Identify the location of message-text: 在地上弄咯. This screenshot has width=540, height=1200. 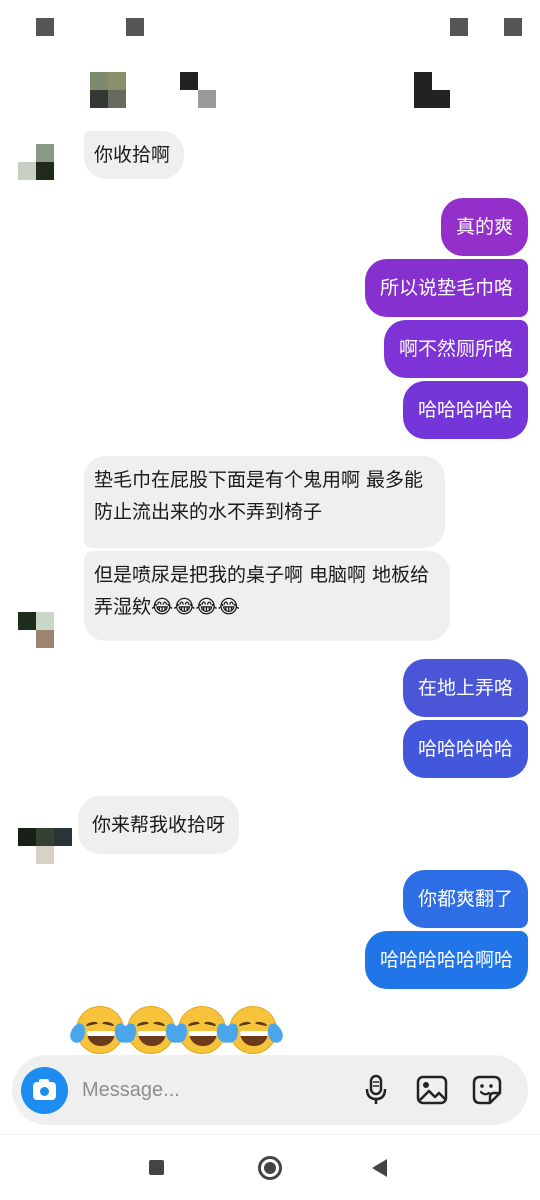
(465, 688).